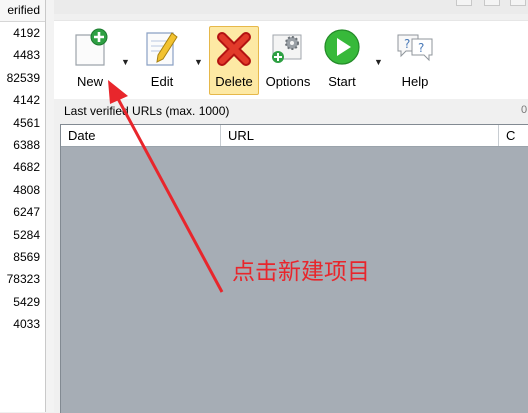  Describe the element at coordinates (166, 186) in the screenshot. I see `annotation-arrow` at that location.